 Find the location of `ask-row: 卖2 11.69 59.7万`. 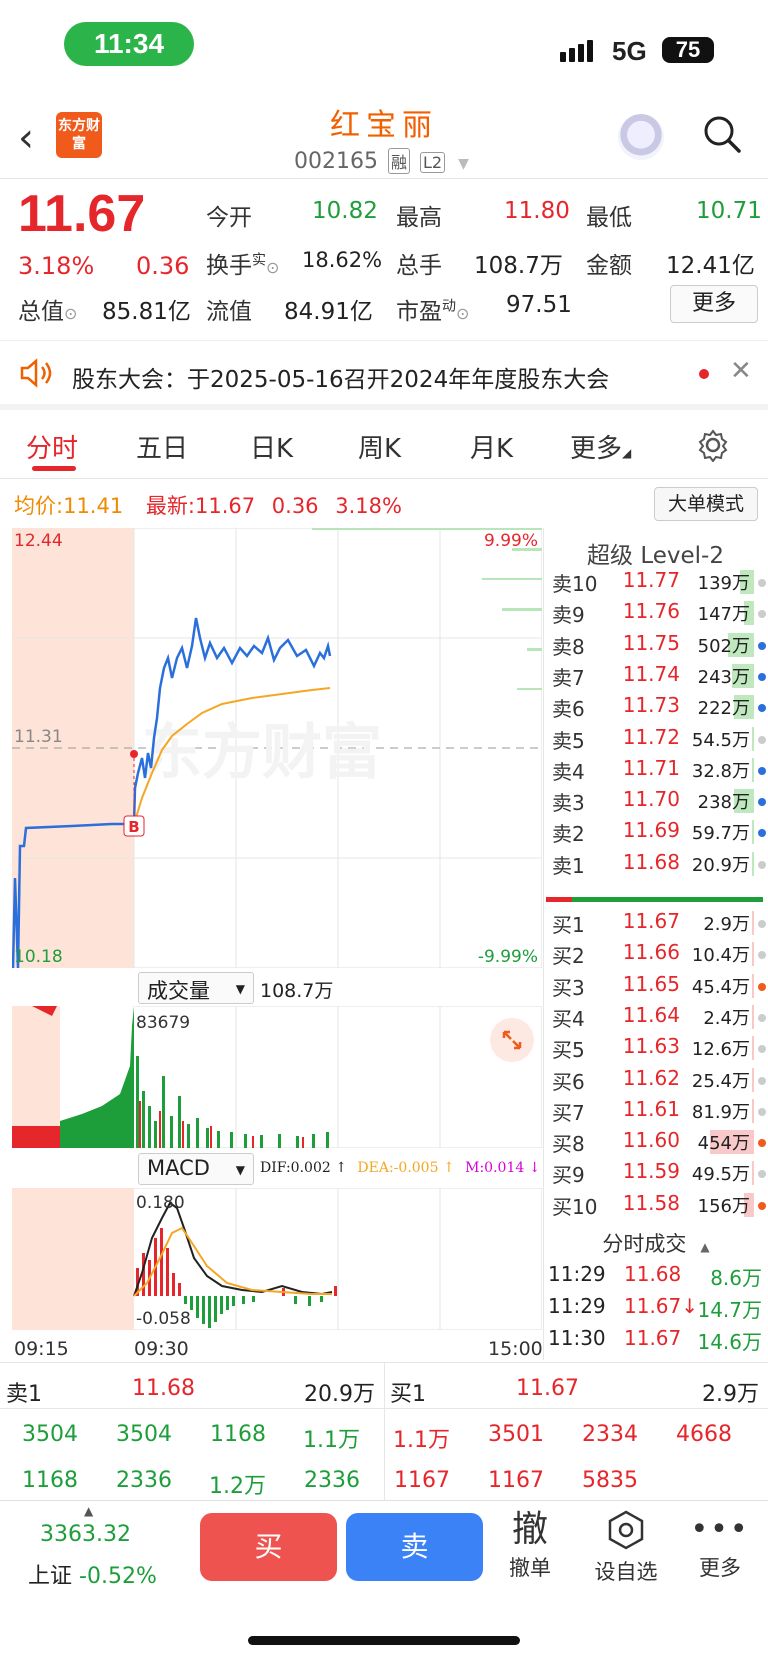

ask-row: 卖2 11.69 59.7万 is located at coordinates (657, 831).